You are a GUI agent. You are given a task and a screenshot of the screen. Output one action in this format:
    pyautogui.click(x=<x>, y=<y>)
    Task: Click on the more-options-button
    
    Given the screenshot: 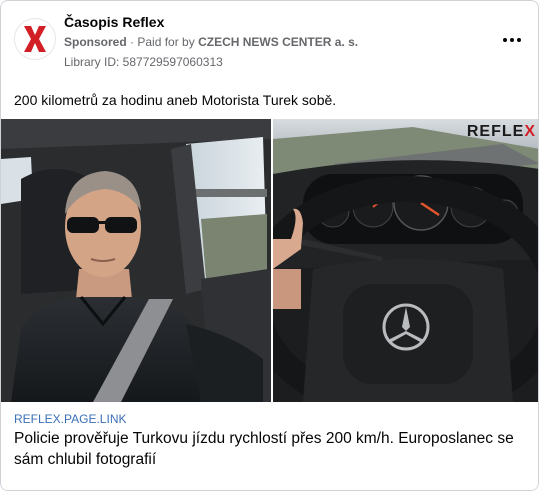 What is the action you would take?
    pyautogui.click(x=512, y=40)
    